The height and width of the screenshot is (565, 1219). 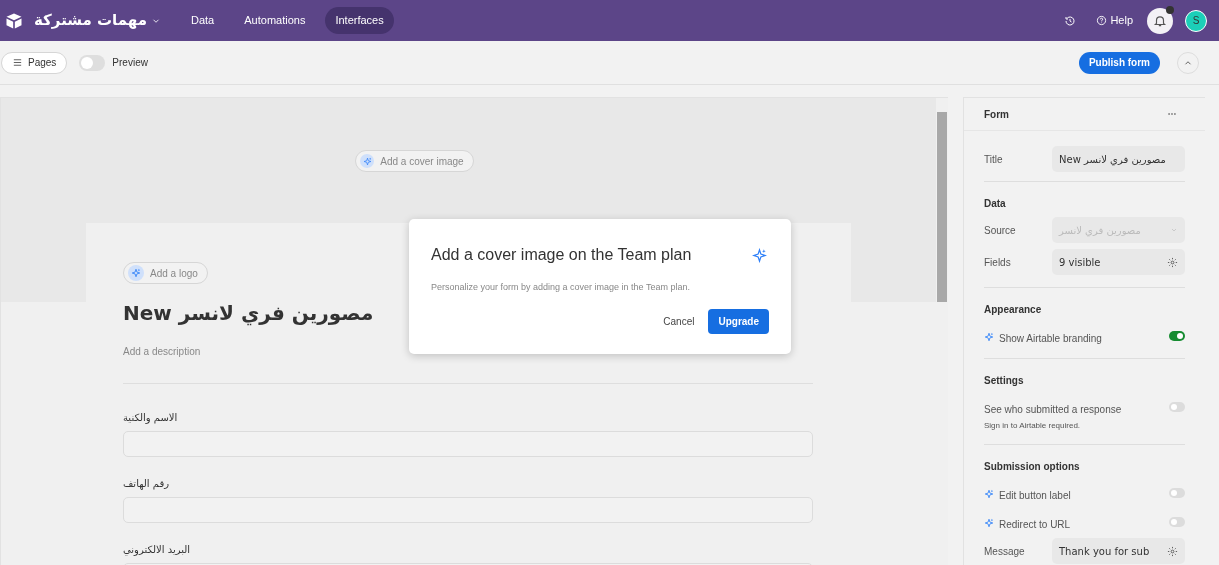 What do you see at coordinates (998, 262) in the screenshot?
I see `field-label: Fields` at bounding box center [998, 262].